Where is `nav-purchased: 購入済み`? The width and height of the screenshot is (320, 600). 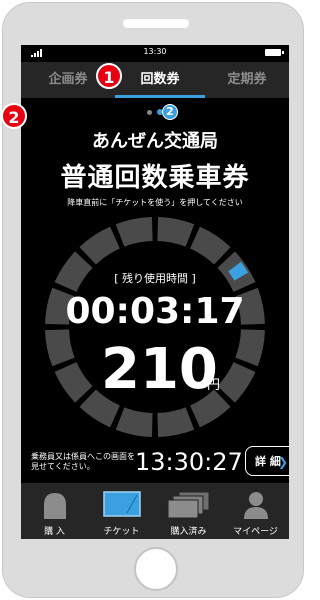 nav-purchased: 購入済み is located at coordinates (188, 511).